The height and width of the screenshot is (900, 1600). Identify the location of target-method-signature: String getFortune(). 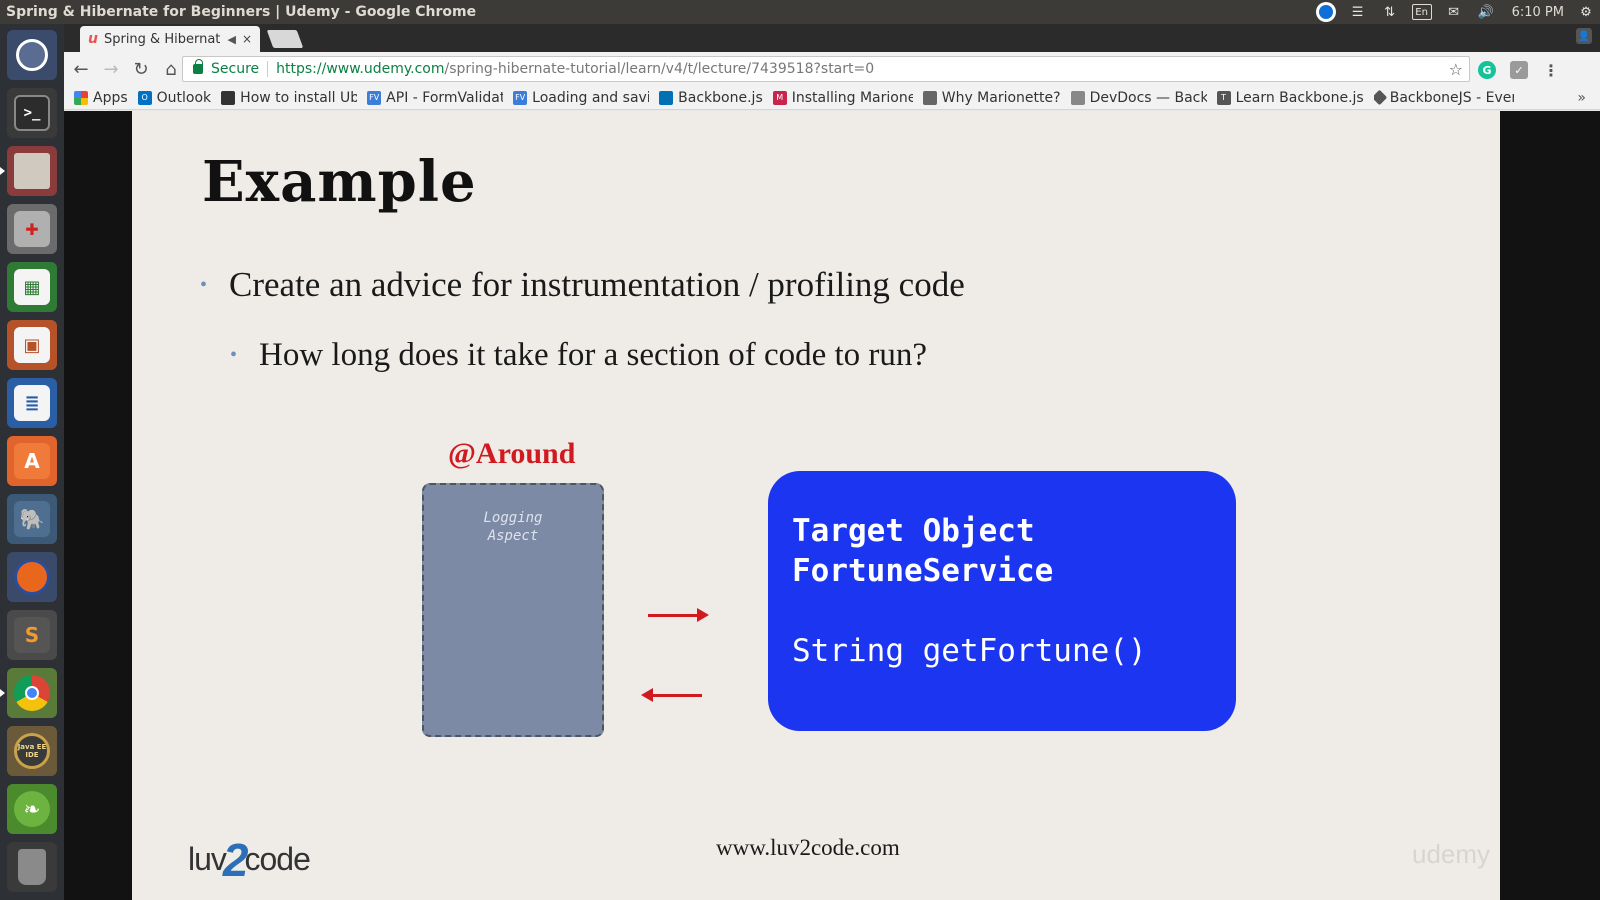
(969, 651).